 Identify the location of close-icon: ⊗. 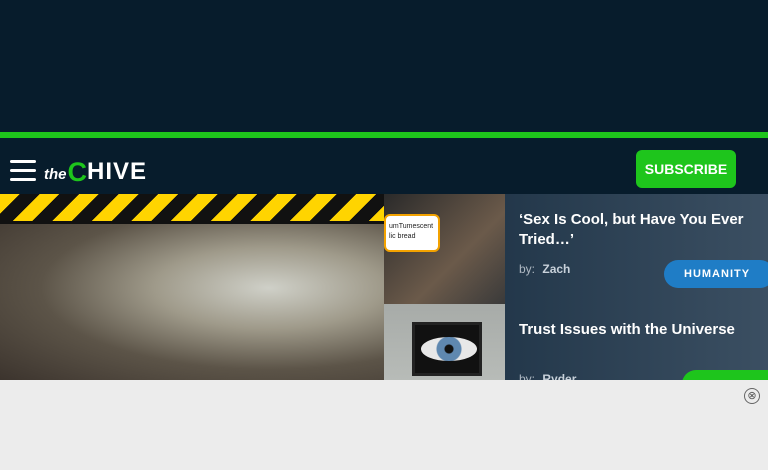
(752, 396).